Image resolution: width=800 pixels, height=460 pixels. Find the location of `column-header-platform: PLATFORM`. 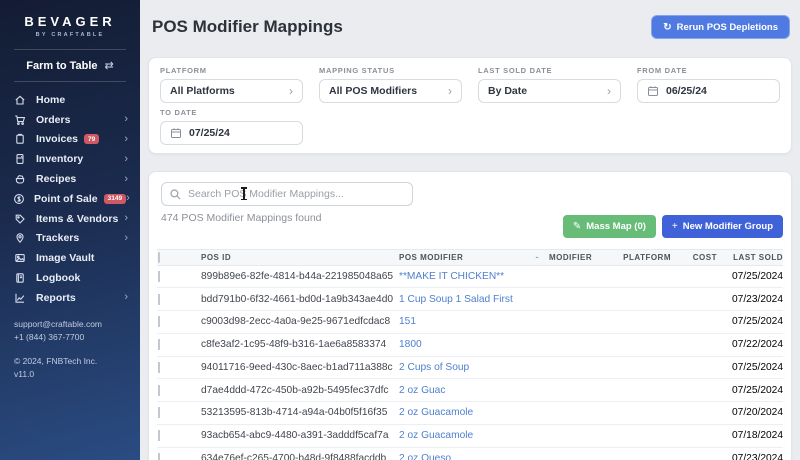

column-header-platform: PLATFORM is located at coordinates (640, 257).